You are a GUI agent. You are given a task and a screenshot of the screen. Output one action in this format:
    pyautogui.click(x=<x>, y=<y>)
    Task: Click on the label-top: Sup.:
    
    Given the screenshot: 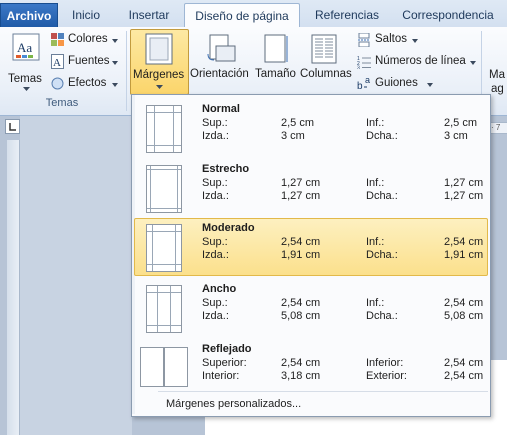 What is the action you would take?
    pyautogui.click(x=215, y=183)
    